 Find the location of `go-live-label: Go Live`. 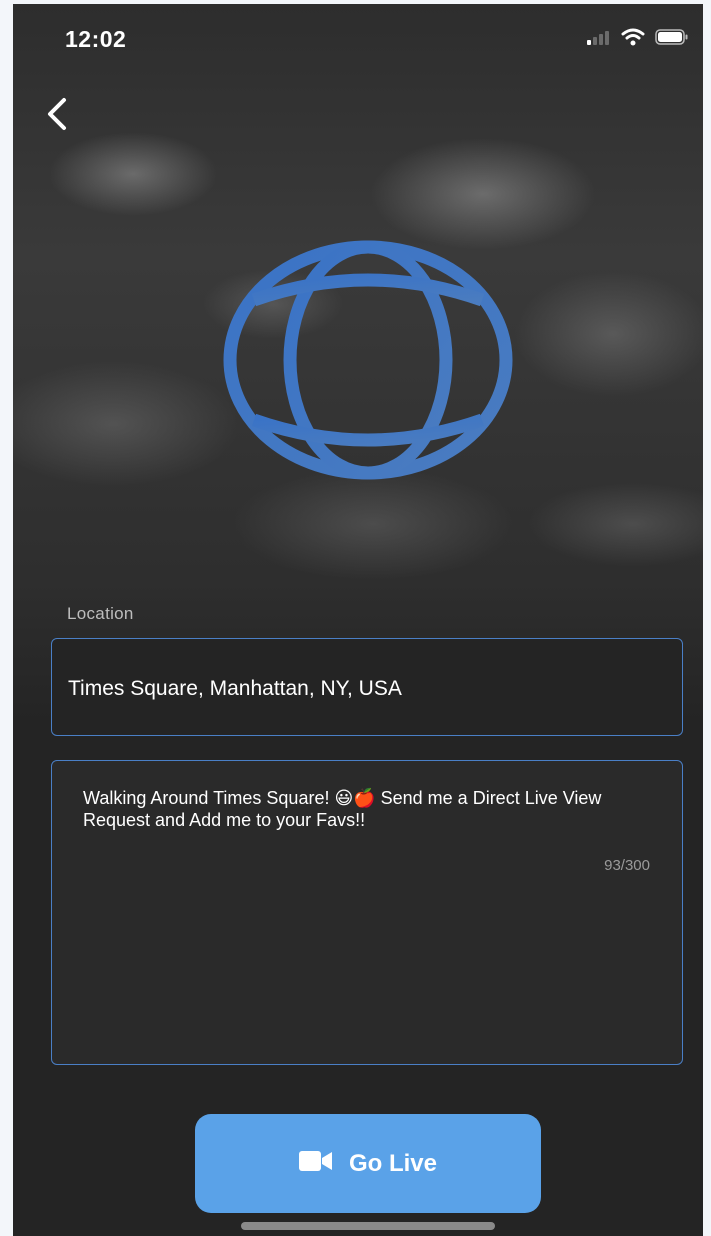

go-live-label: Go Live is located at coordinates (393, 1163).